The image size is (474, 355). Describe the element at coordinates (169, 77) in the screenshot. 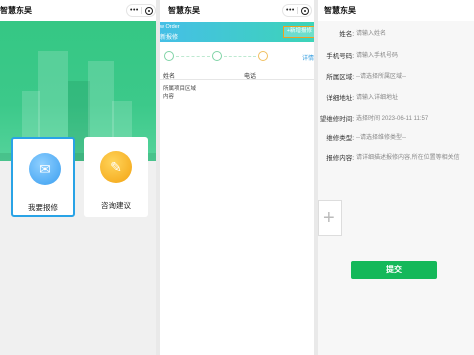

I see `column-name: 姓名` at that location.